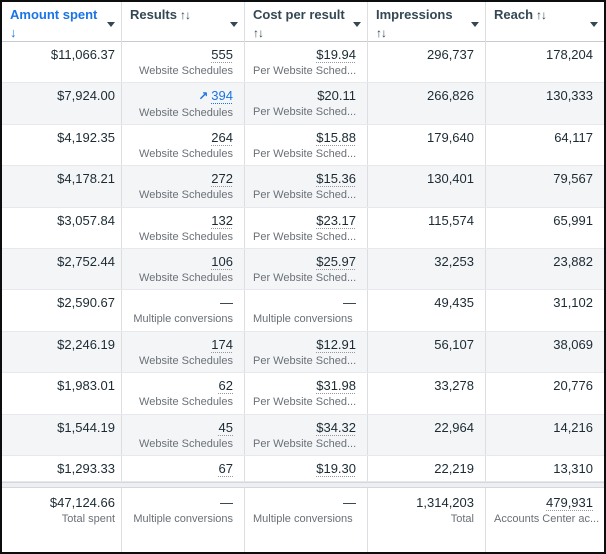  Describe the element at coordinates (569, 54) in the screenshot. I see `reach-value: 178,204` at that location.